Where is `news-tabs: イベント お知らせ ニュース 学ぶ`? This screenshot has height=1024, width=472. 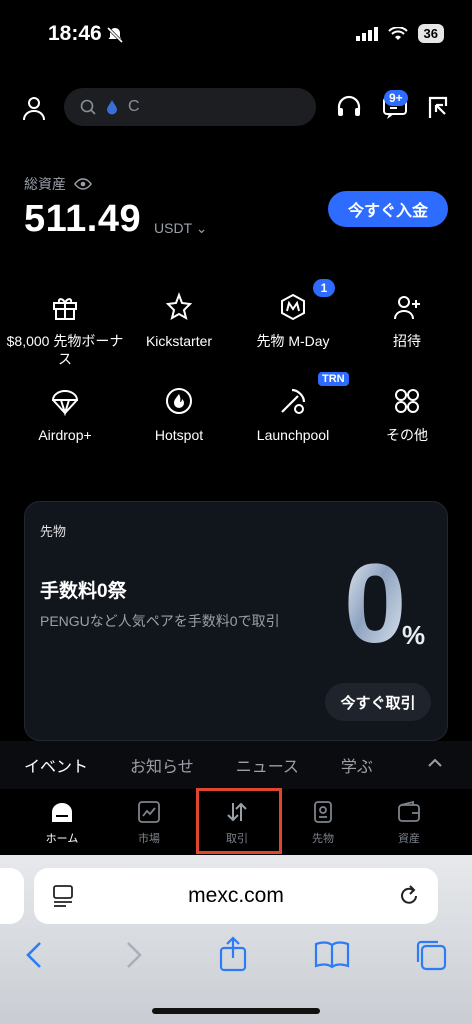
news-tabs: イベント お知らせ ニュース 学ぶ is located at coordinates (236, 765).